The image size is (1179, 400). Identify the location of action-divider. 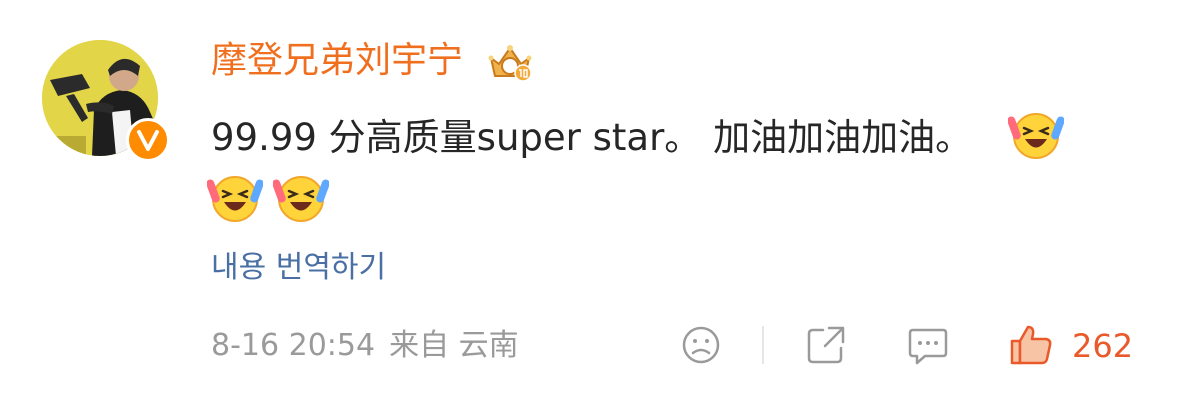
(763, 345).